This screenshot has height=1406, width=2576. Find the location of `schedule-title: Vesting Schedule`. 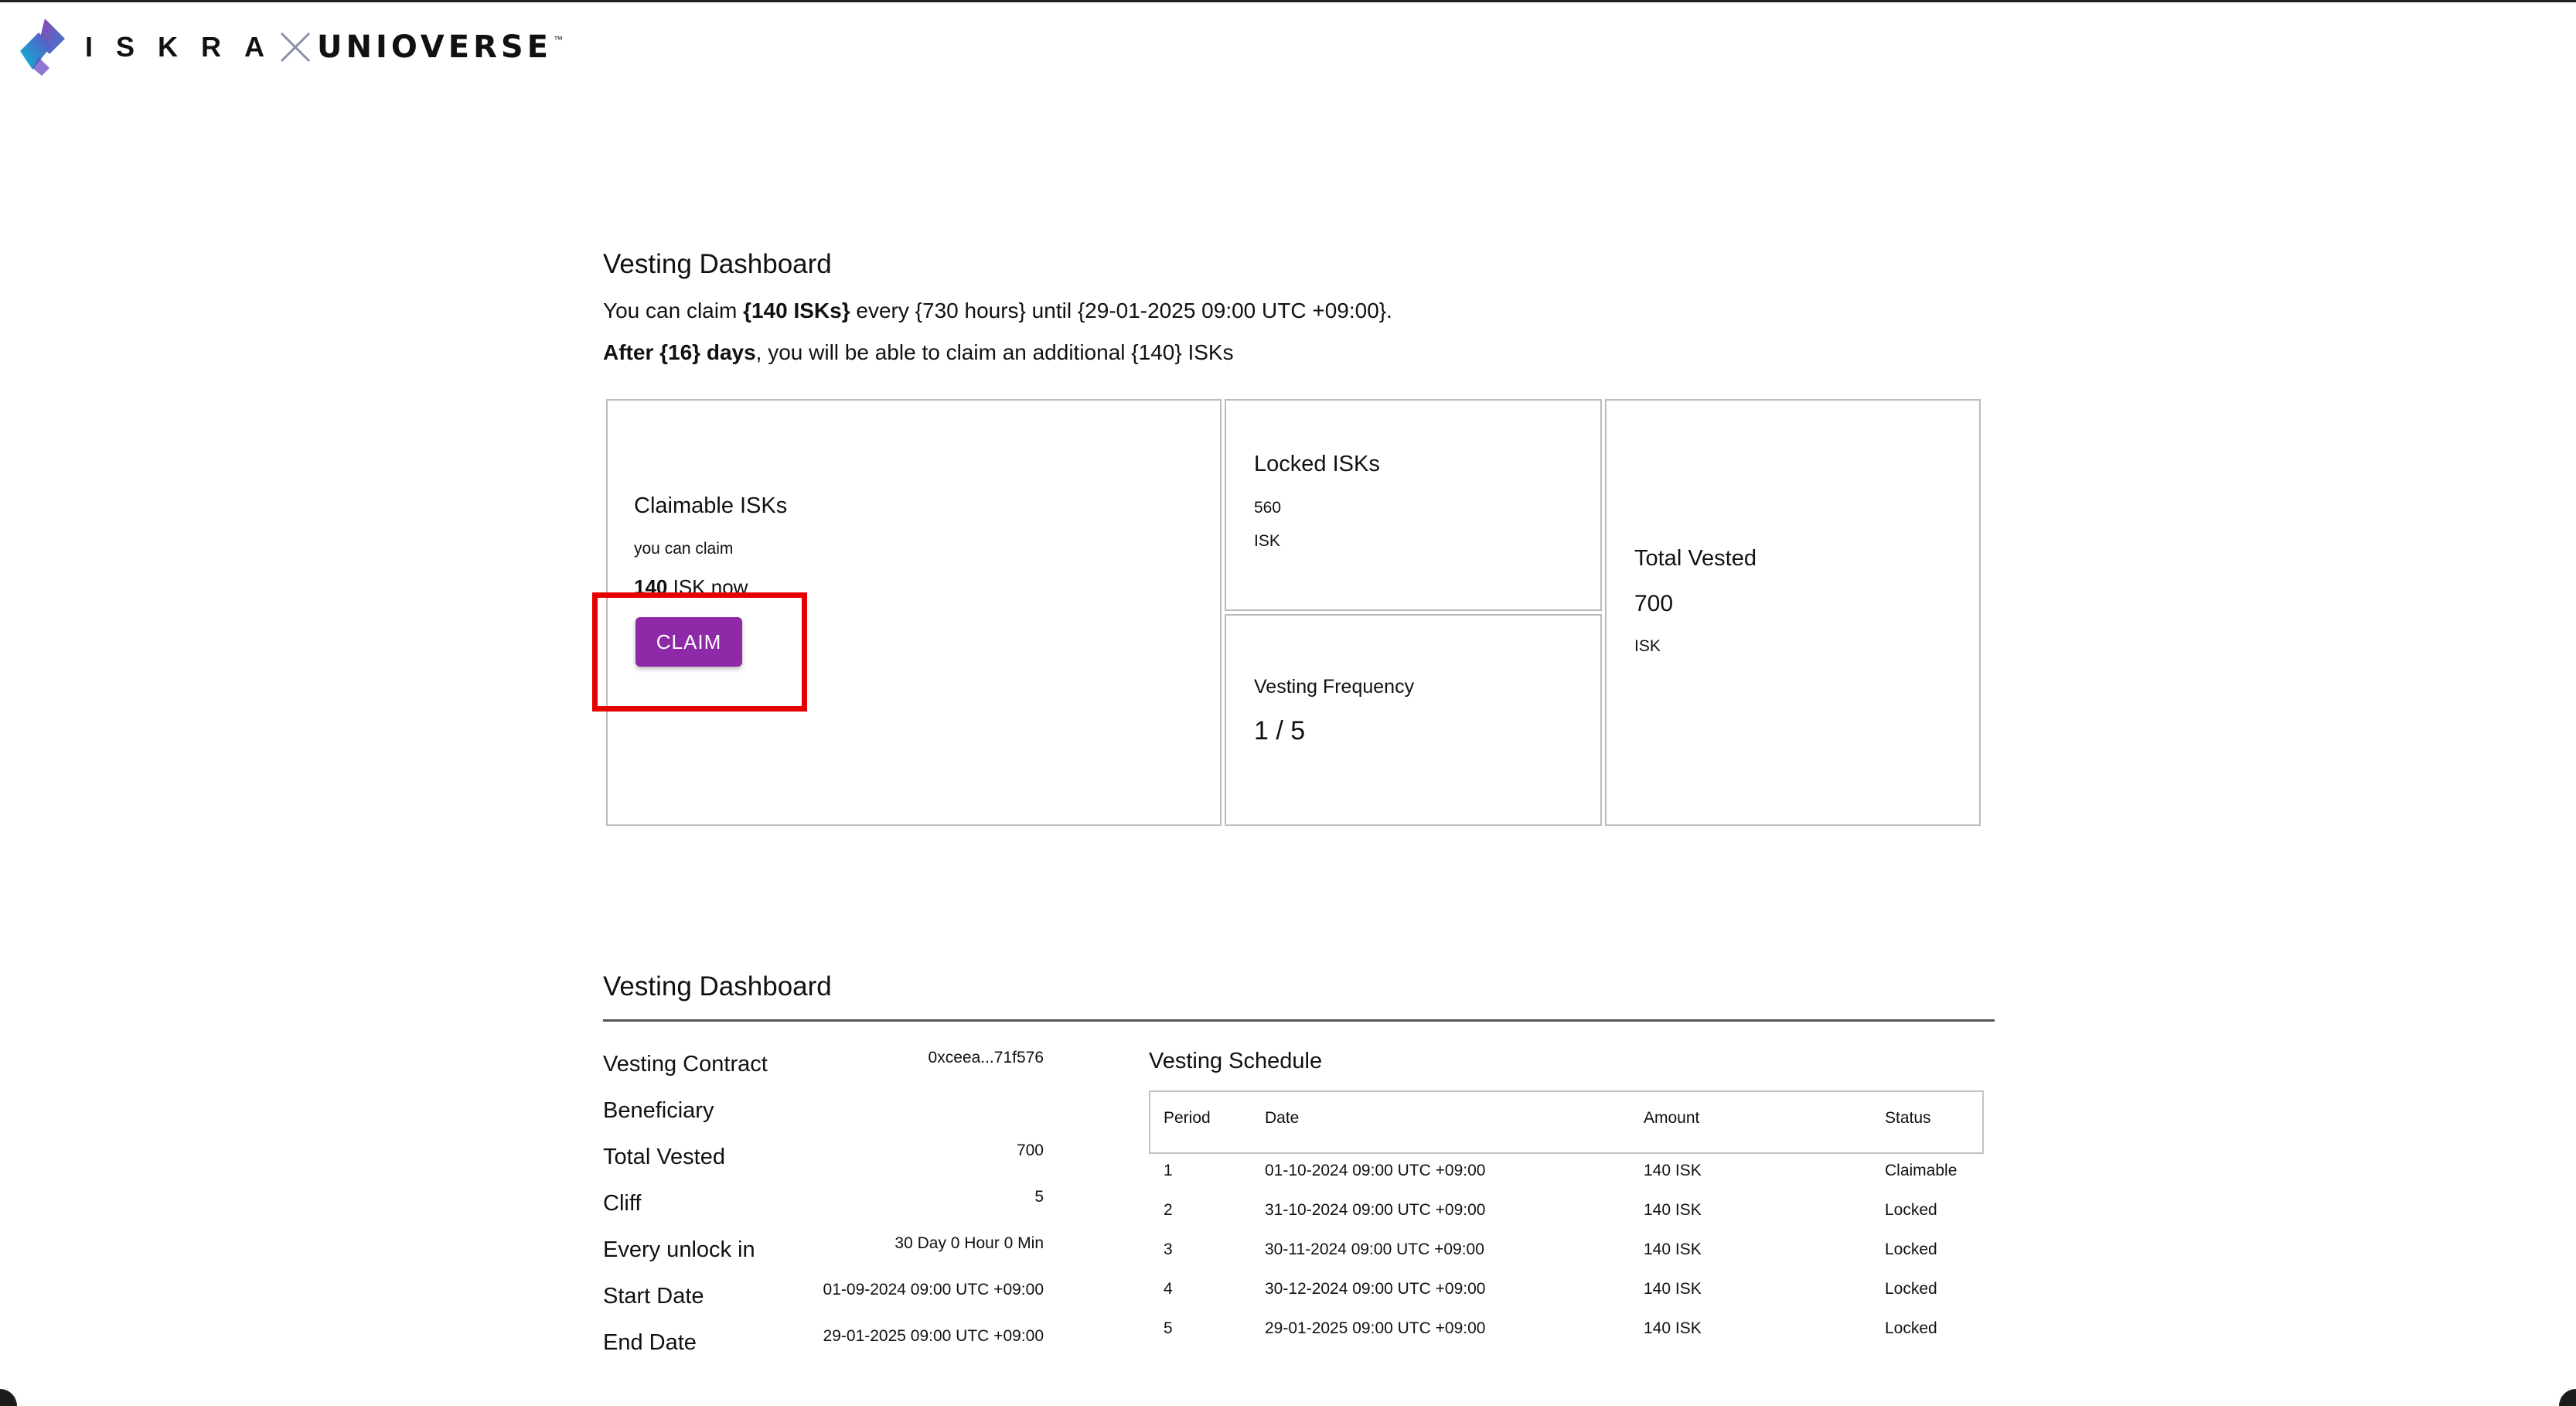

schedule-title: Vesting Schedule is located at coordinates (1236, 1061).